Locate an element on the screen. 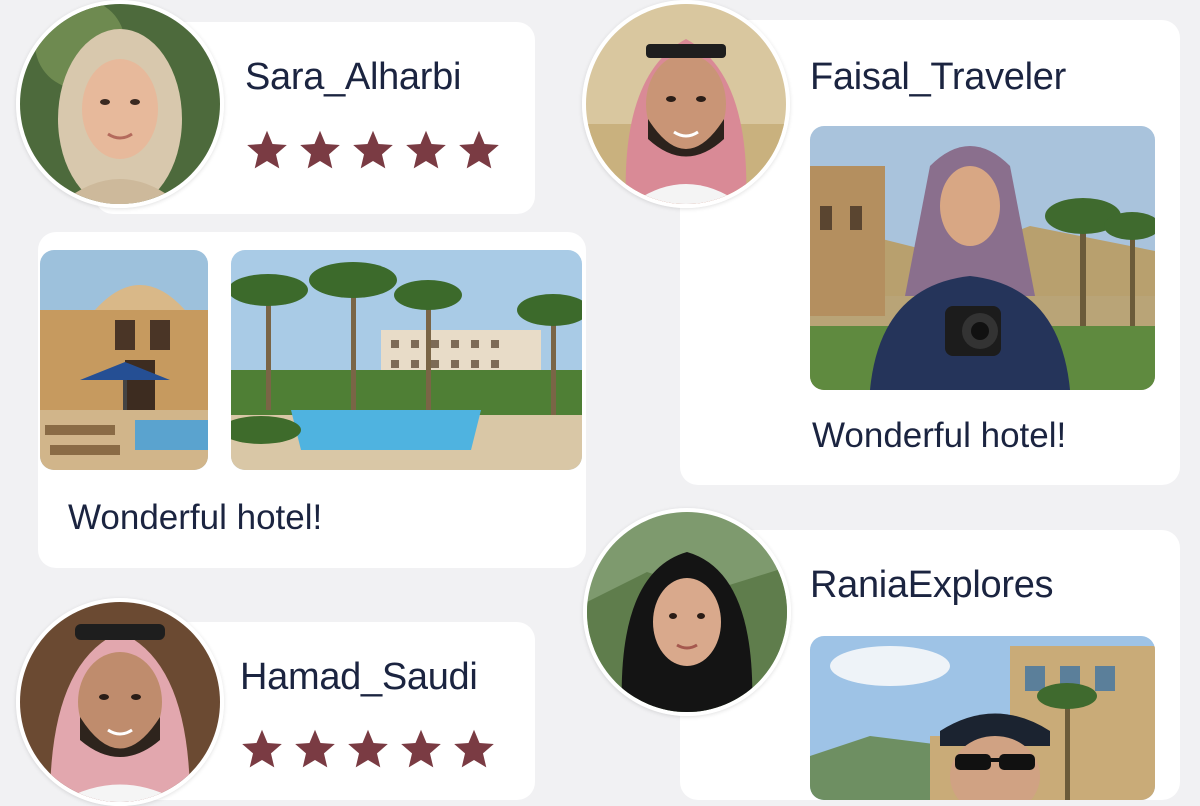 The image size is (1200, 806). photo-man-sunglasses is located at coordinates (982, 718).